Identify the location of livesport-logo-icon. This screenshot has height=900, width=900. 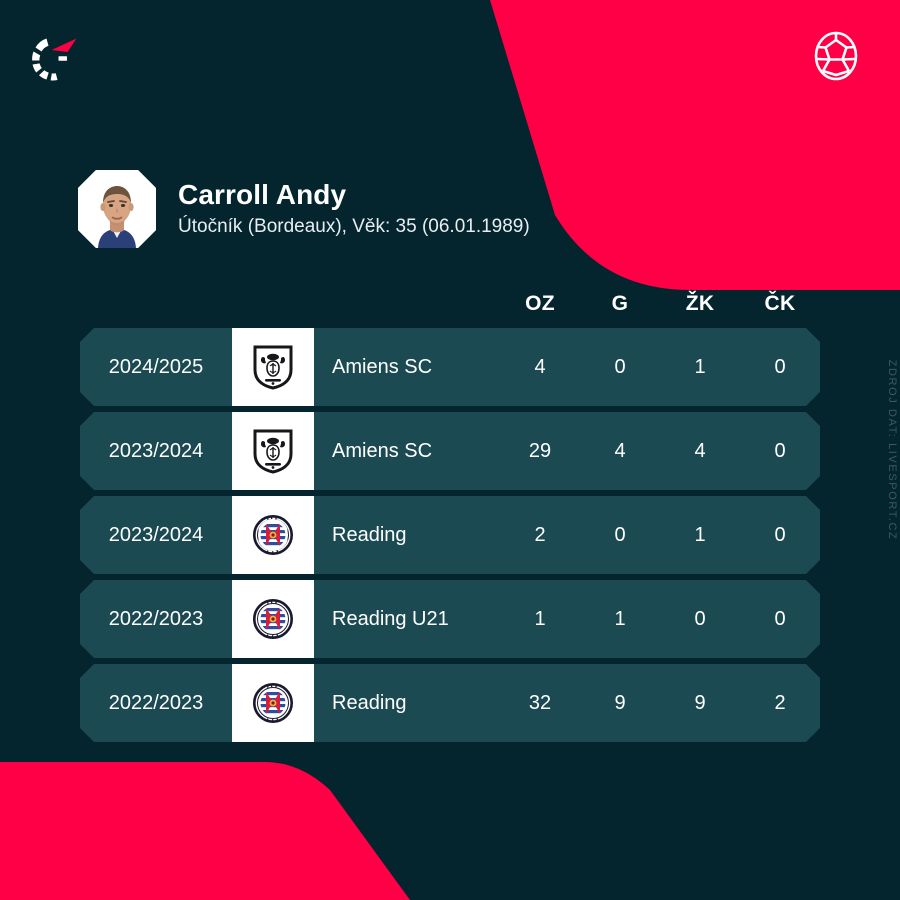
(54, 58).